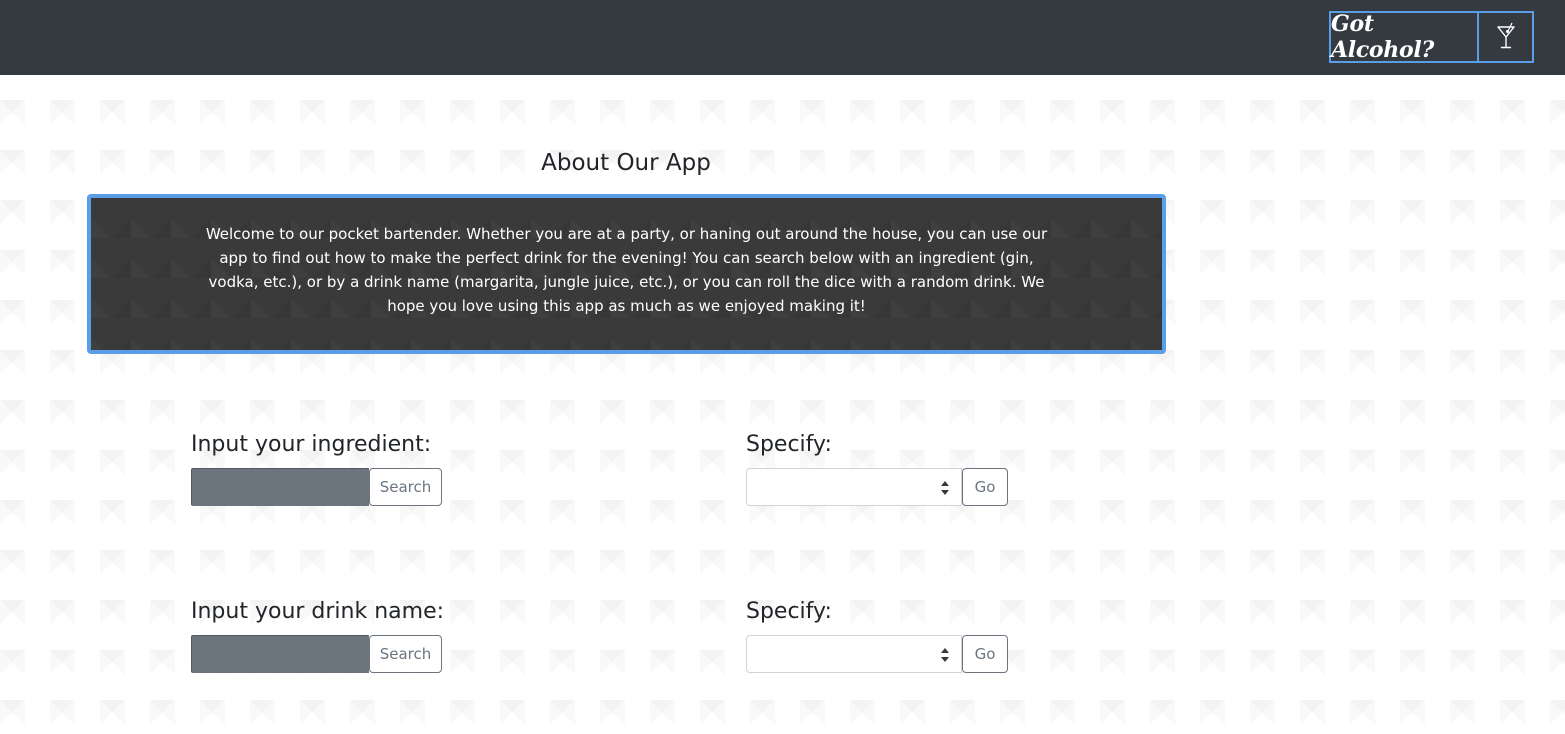  Describe the element at coordinates (280, 487) in the screenshot. I see `ingredient-input` at that location.